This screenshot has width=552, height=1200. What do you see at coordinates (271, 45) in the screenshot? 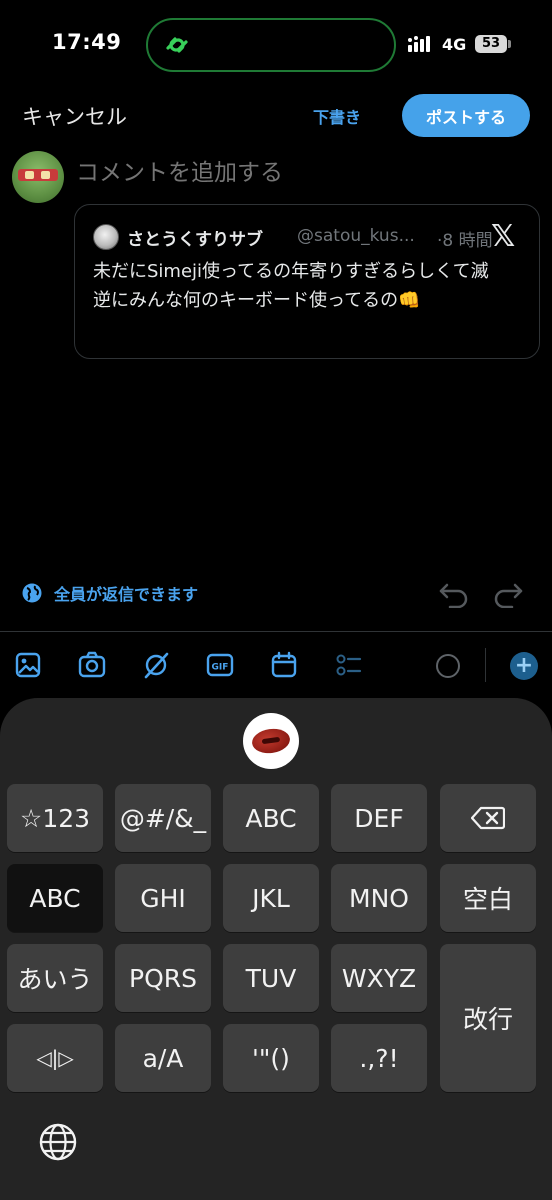
I see `dynamic-island` at bounding box center [271, 45].